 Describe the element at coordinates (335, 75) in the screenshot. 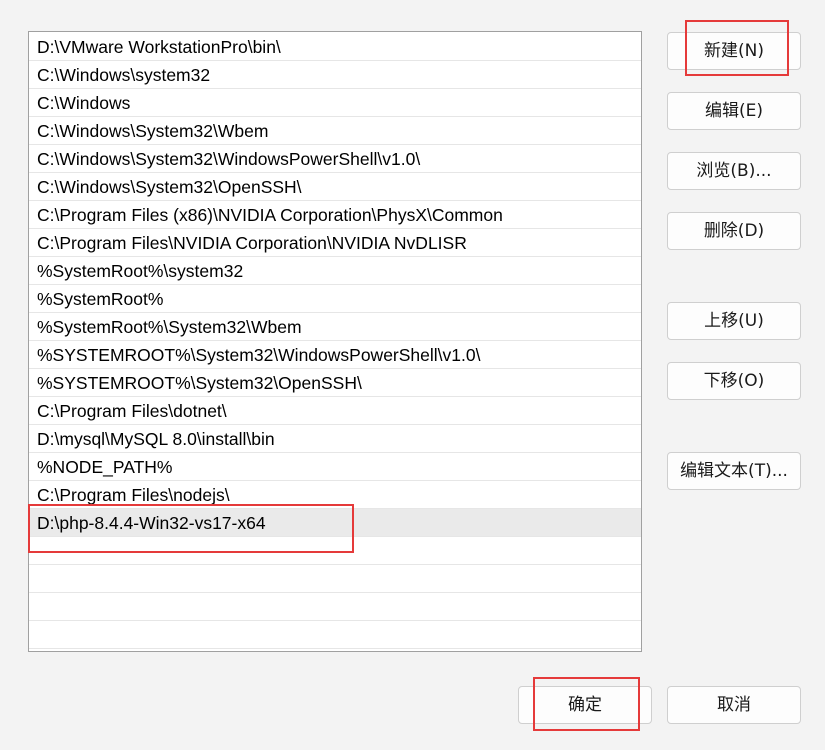

I see `path-list-item: C:\Windows\system32` at that location.